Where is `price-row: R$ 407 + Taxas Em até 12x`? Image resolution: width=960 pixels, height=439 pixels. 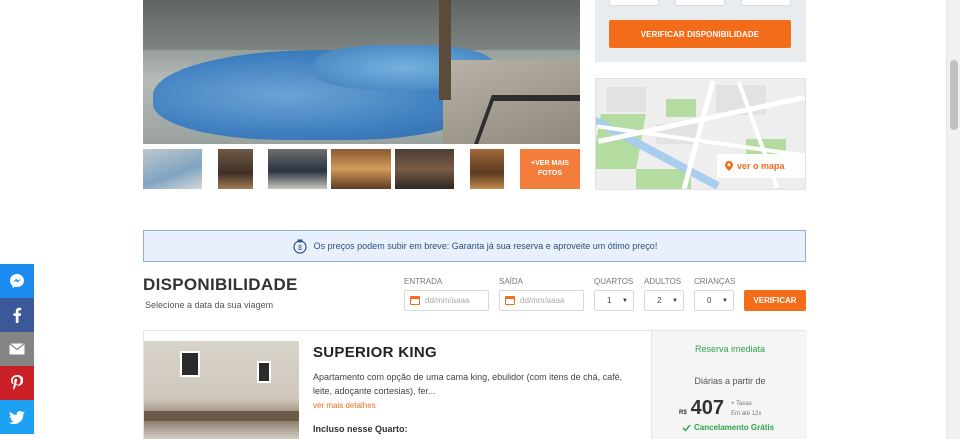
price-row: R$ 407 + Taxas Em até 12x is located at coordinates (720, 408).